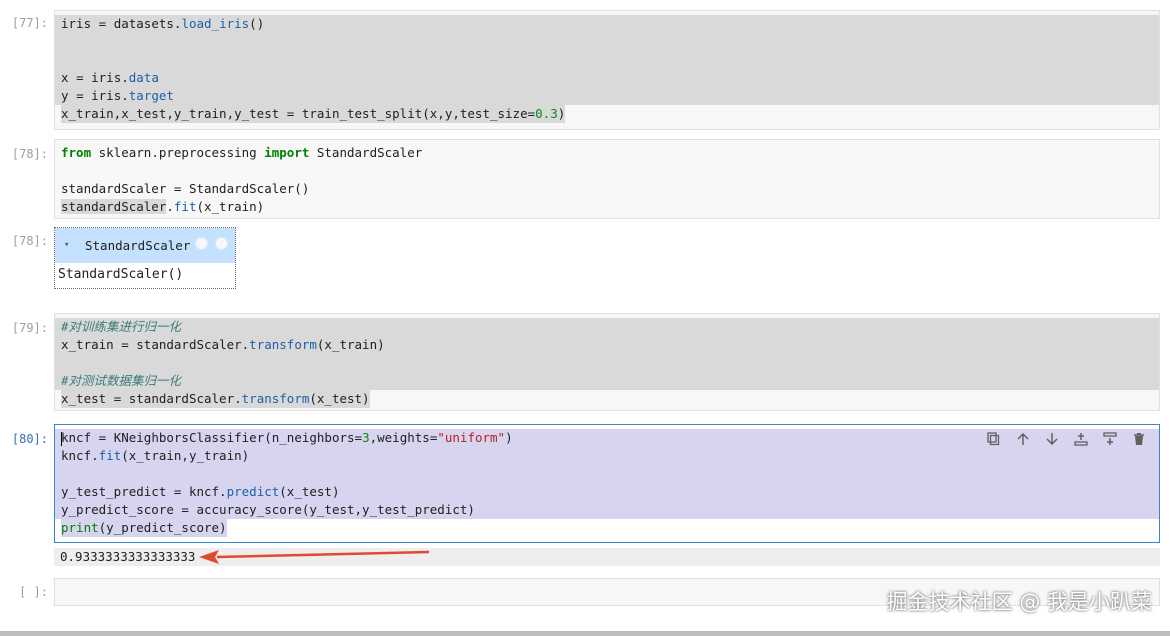 The image size is (1170, 636). I want to click on output-text: 0.9333333333333333, so click(128, 556).